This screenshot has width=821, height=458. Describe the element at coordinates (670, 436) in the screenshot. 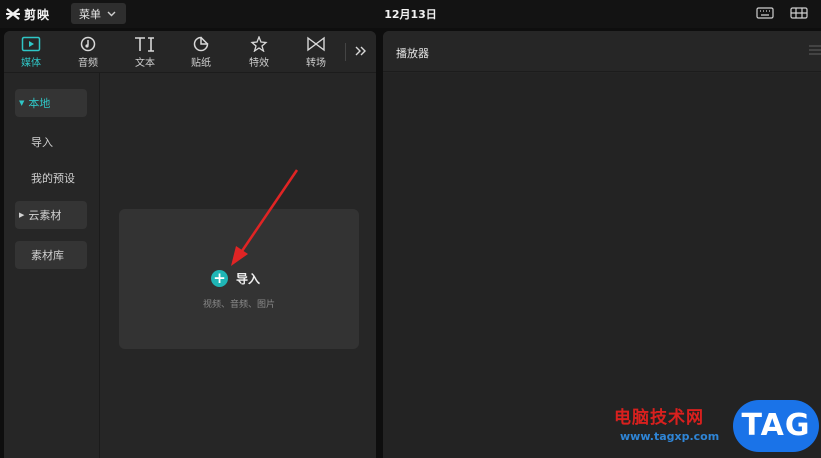

I see `watermark-url: www.tagxp.com` at that location.